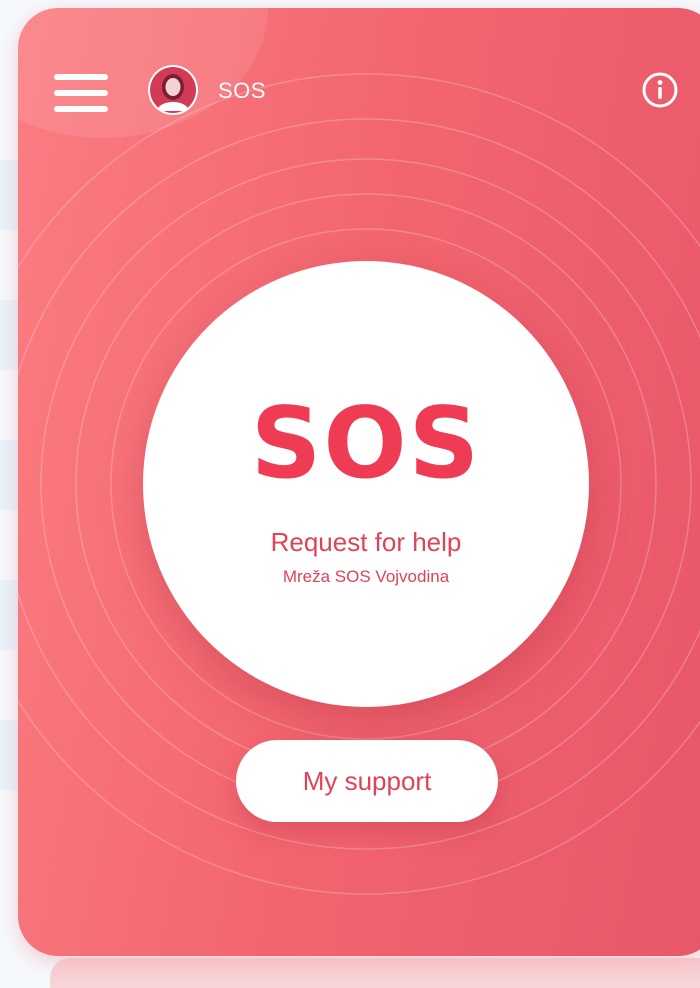 This screenshot has width=700, height=988. What do you see at coordinates (375, 973) in the screenshot?
I see `next-card-edge` at bounding box center [375, 973].